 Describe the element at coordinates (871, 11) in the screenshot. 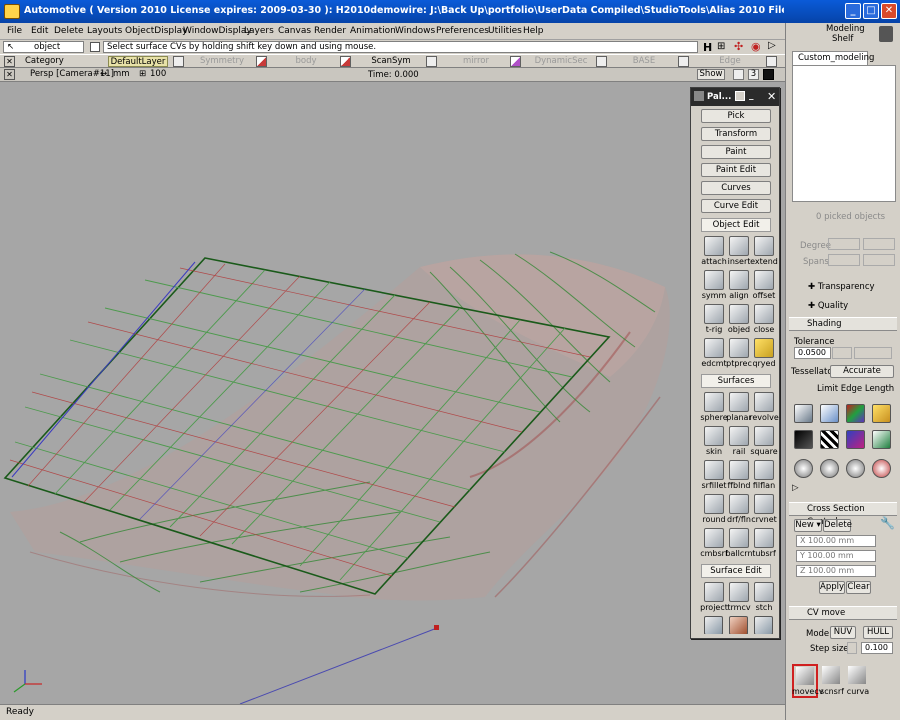

I see `maximize-button: □` at that location.